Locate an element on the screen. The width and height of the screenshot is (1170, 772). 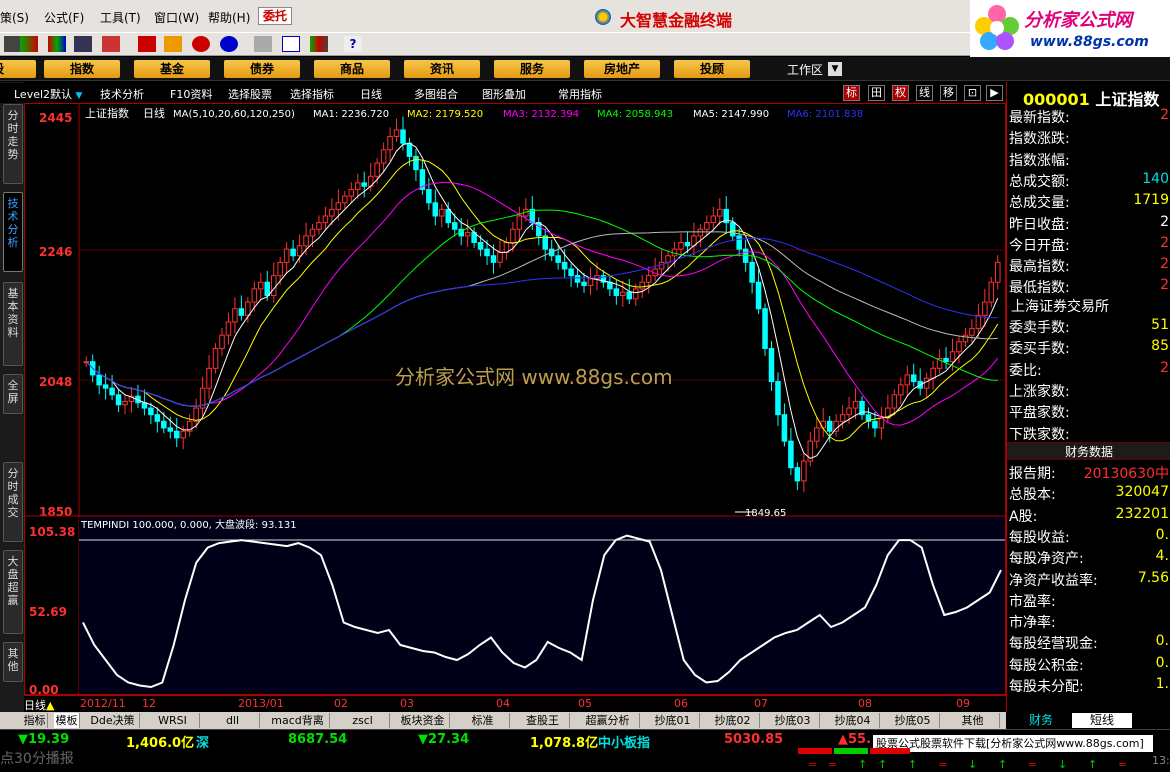
indicator-tab: 模板 is located at coordinates (67, 720).